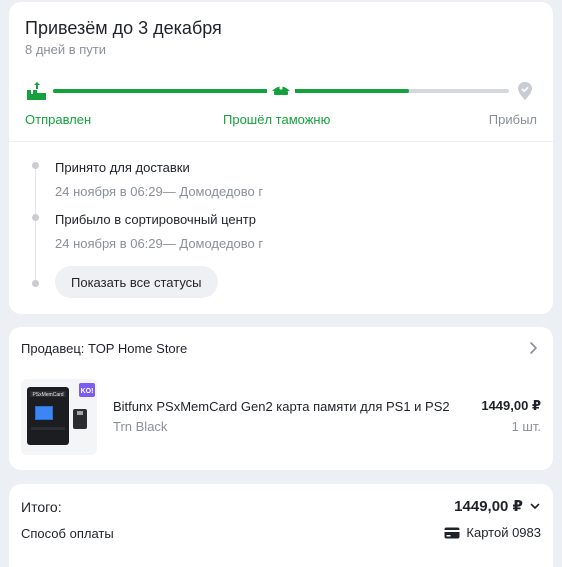 The height and width of the screenshot is (567, 562). Describe the element at coordinates (277, 119) in the screenshot. I see `stage-label-customs: Прошёл таможню` at that location.